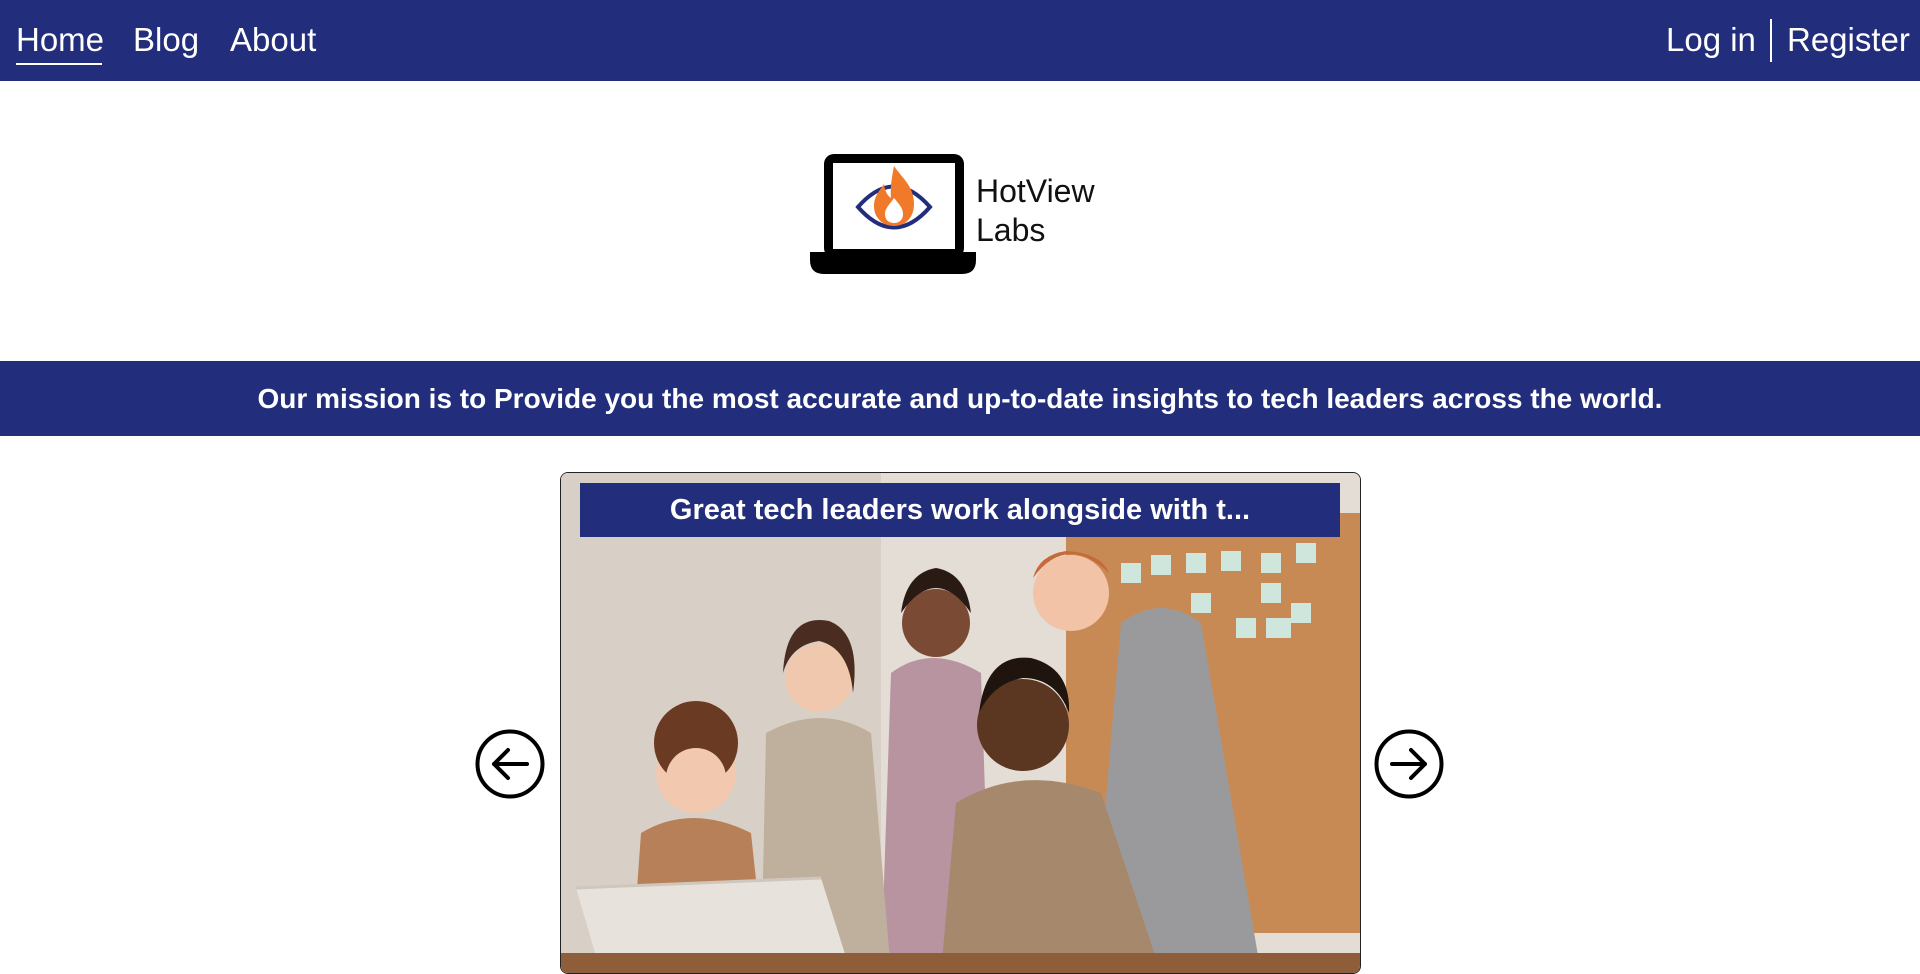  What do you see at coordinates (1771, 40) in the screenshot?
I see `nav-divider` at bounding box center [1771, 40].